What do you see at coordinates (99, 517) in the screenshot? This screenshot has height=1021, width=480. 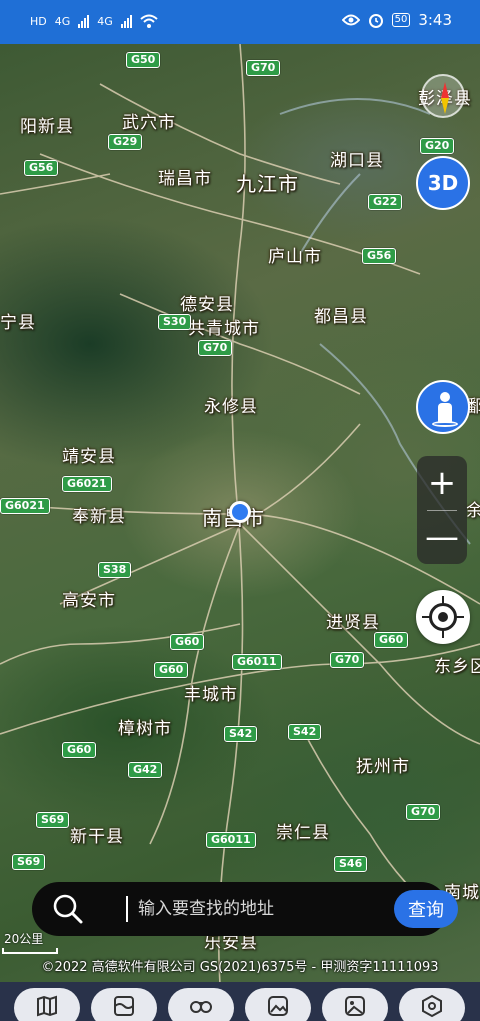 I see `place-label: 奉新县` at bounding box center [99, 517].